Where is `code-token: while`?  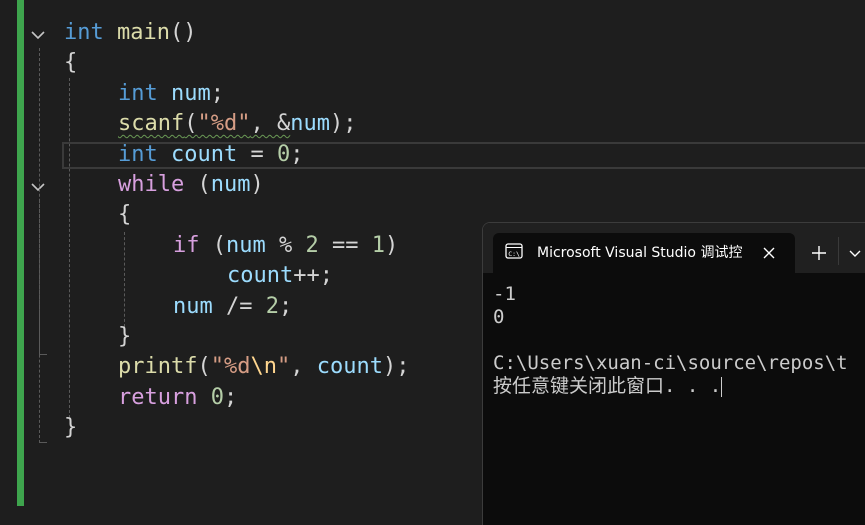
code-token: while is located at coordinates (151, 184).